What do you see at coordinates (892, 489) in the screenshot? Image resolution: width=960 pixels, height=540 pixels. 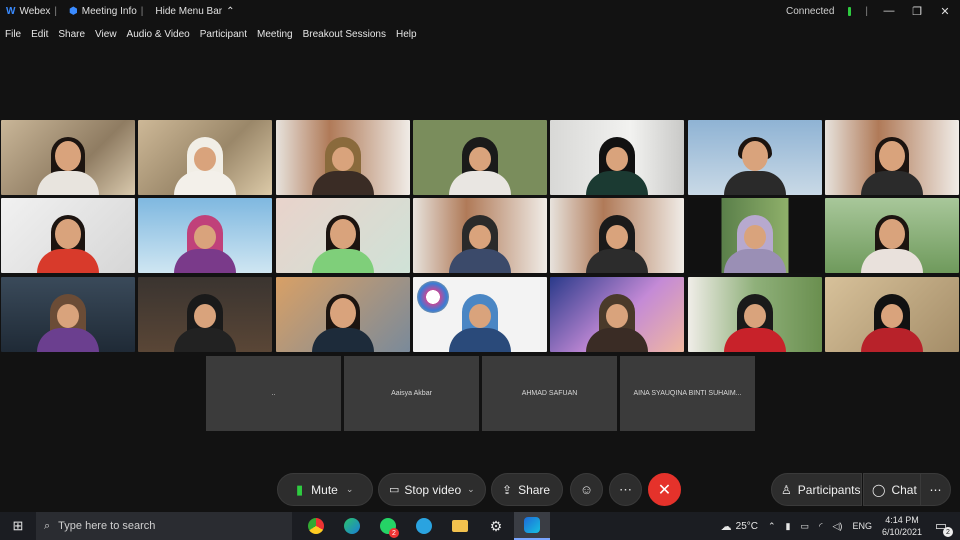 I see `chat-button: ◯ Chat` at bounding box center [892, 489].